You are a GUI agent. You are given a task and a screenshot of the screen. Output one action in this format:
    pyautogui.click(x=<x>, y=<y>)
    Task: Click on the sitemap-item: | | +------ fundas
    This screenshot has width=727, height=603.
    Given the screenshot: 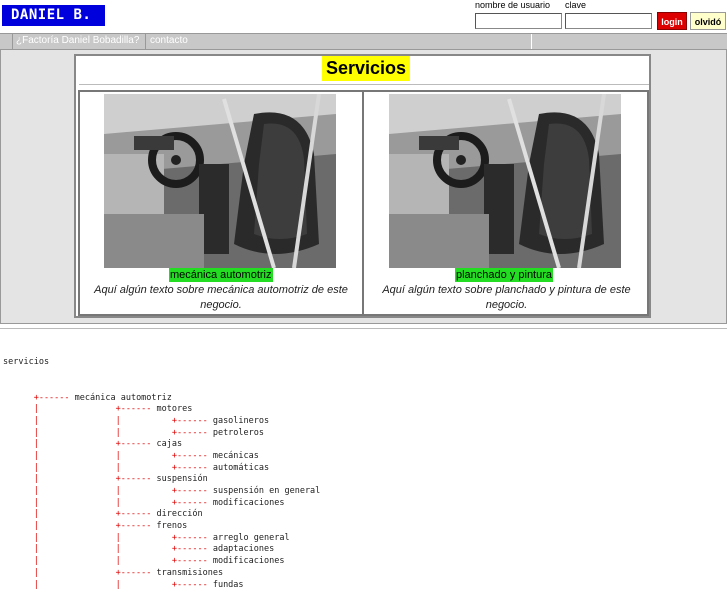 What is the action you would take?
    pyautogui.click(x=161, y=586)
    